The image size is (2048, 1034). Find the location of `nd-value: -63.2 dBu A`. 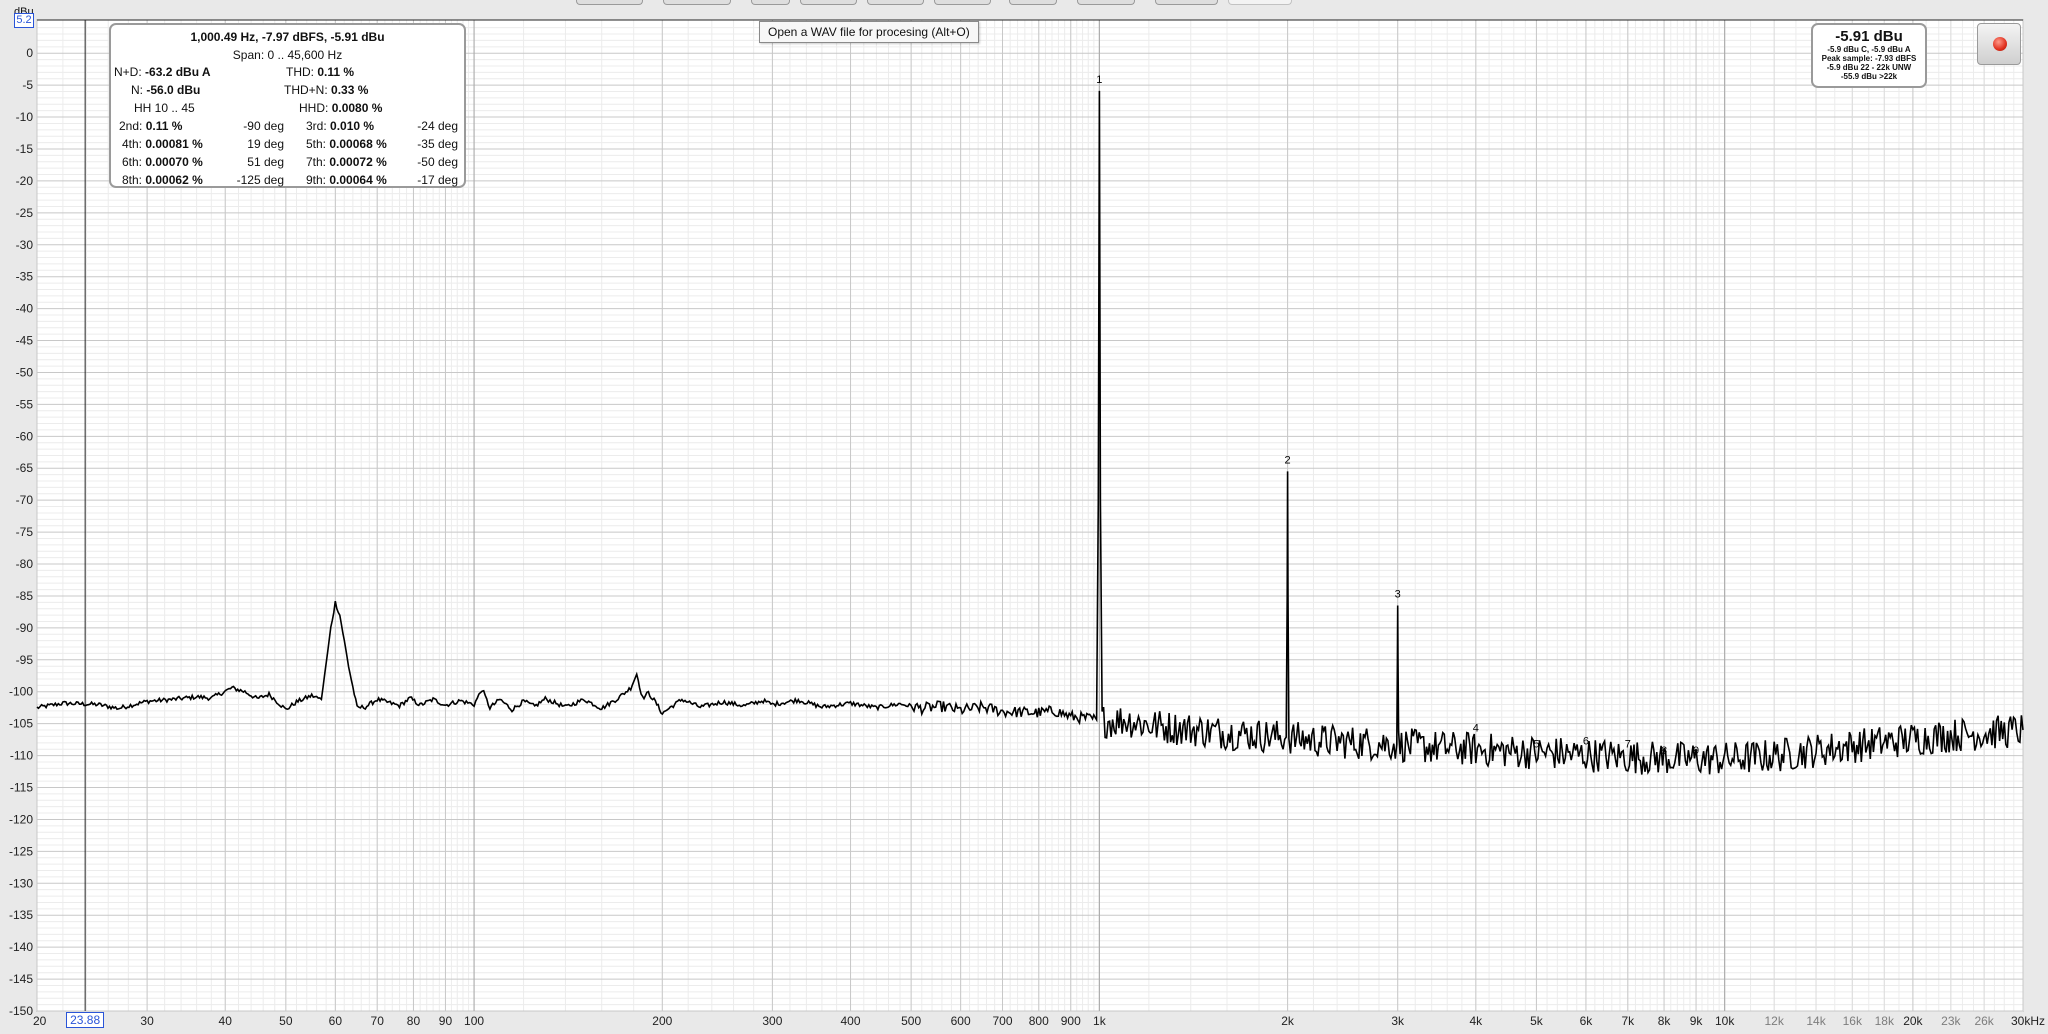

nd-value: -63.2 dBu A is located at coordinates (178, 72).